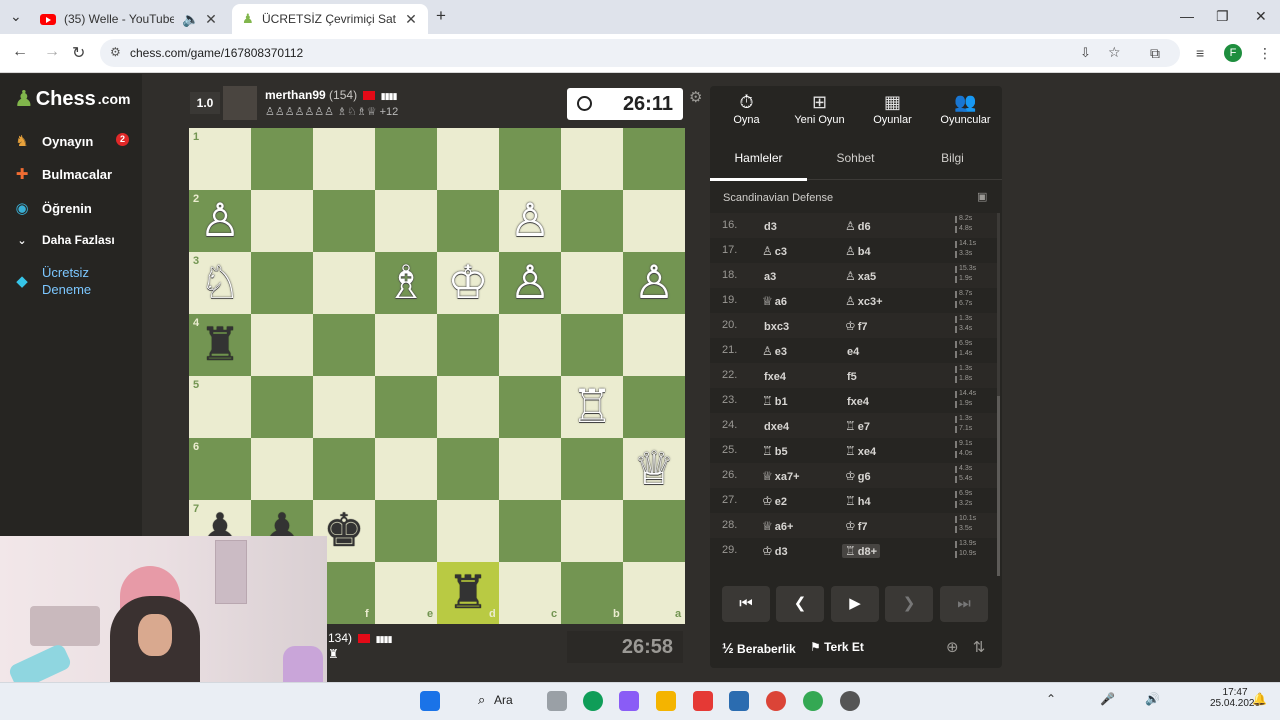 The height and width of the screenshot is (720, 1280). I want to click on white-knight-icon: ♘, so click(220, 283).